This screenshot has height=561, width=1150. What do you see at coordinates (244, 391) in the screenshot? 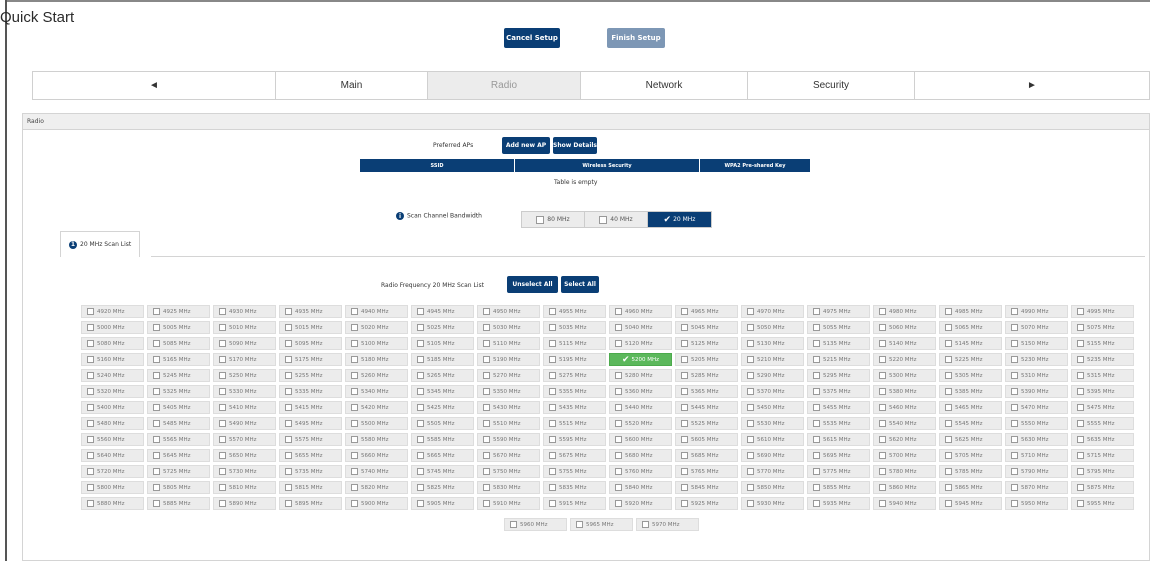
I see `frequency-option: 5330 MHz` at bounding box center [244, 391].